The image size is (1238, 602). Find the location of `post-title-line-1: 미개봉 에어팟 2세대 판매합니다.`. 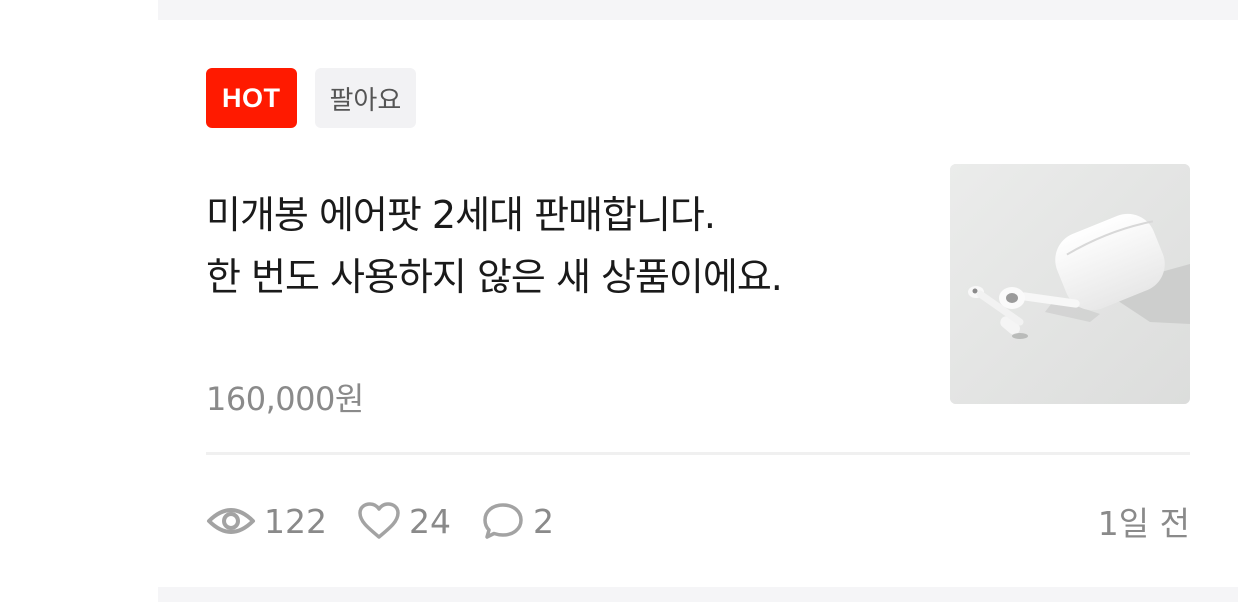

post-title-line-1: 미개봉 에어팟 2세대 판매합니다. is located at coordinates (461, 215).